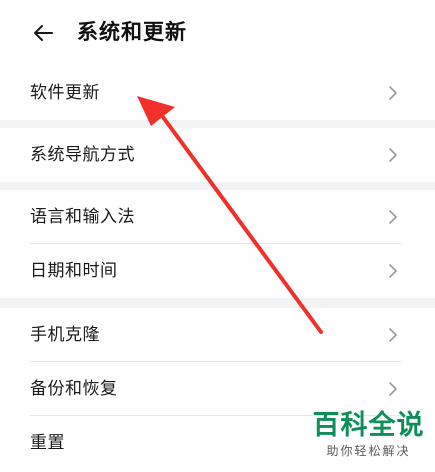 Image resolution: width=435 pixels, height=472 pixels. I want to click on menu-item-label: 备份和恢复, so click(74, 389).